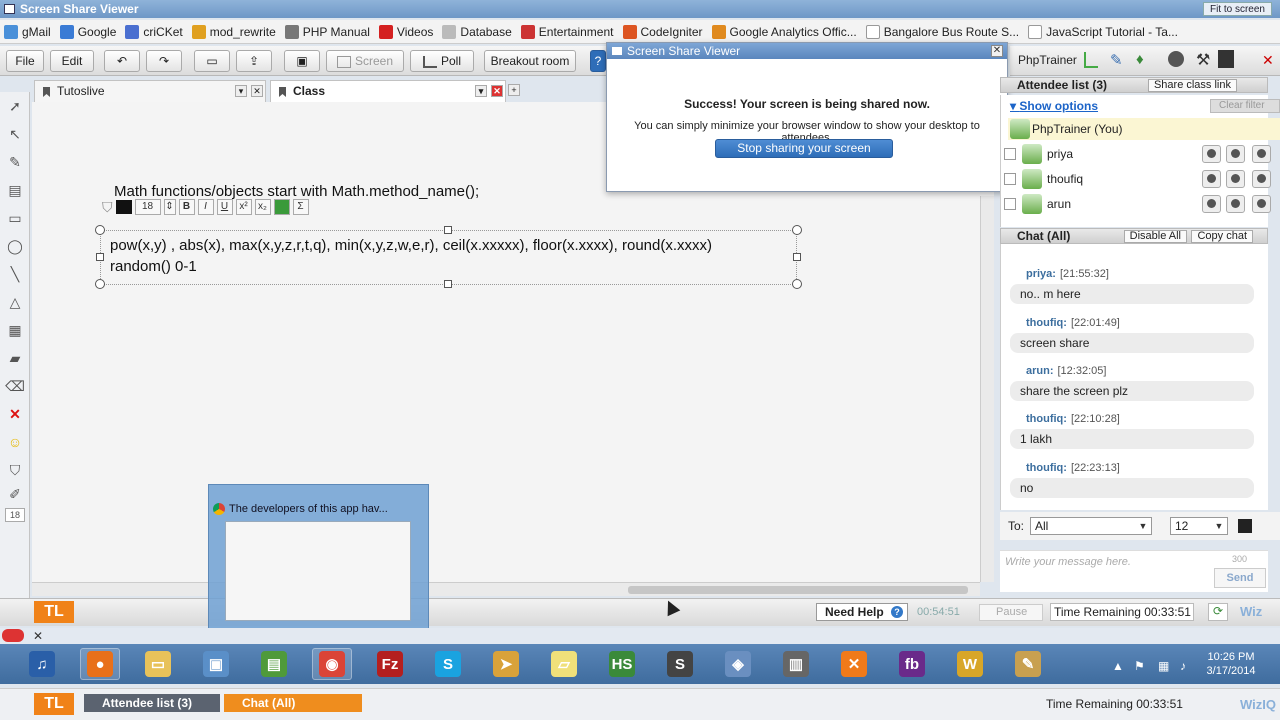  I want to click on virtualbox-taskbar-button: ◈, so click(738, 664).